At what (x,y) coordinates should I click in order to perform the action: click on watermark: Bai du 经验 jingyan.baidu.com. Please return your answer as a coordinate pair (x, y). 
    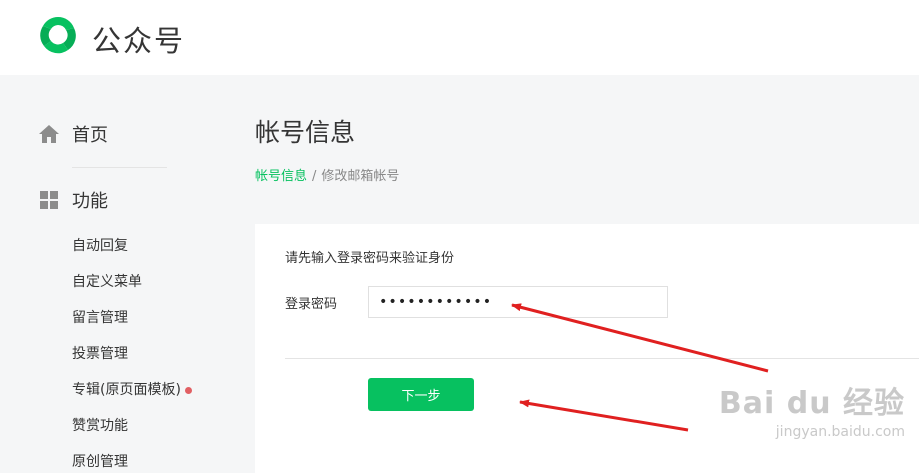
    Looking at the image, I should click on (812, 409).